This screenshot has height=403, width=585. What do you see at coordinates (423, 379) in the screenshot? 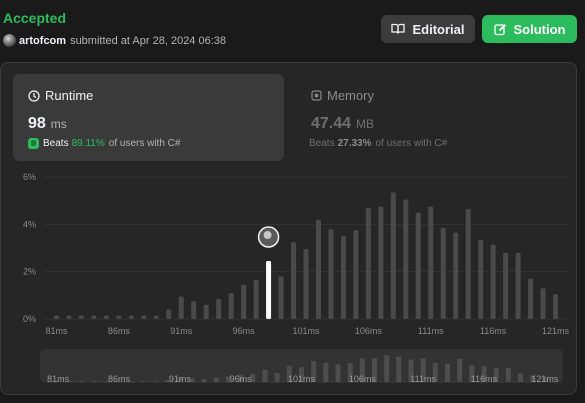
I see `navigator-tick-label: 111ms` at bounding box center [423, 379].